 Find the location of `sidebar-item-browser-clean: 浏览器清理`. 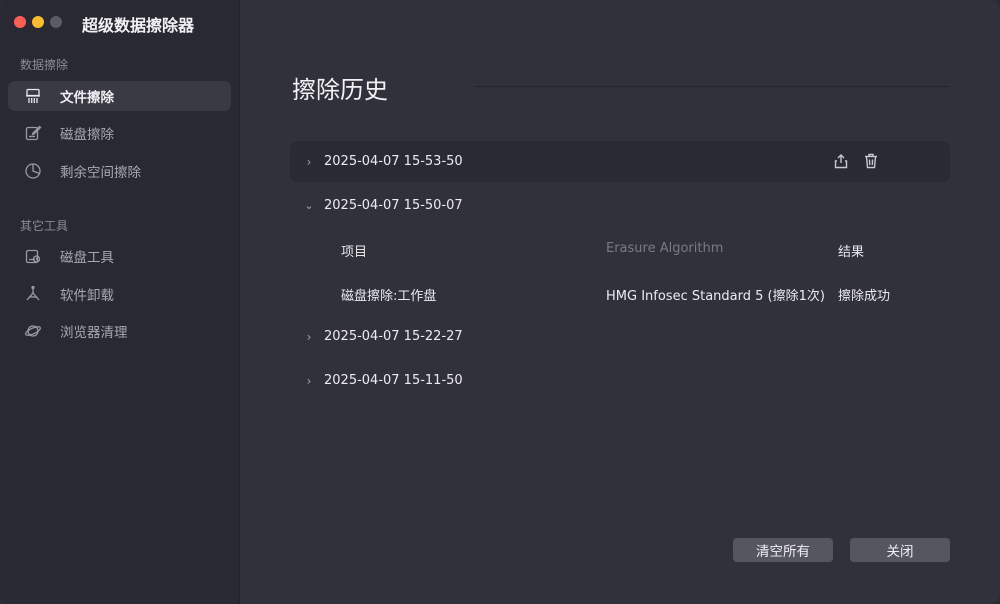

sidebar-item-browser-clean: 浏览器清理 is located at coordinates (119, 331).